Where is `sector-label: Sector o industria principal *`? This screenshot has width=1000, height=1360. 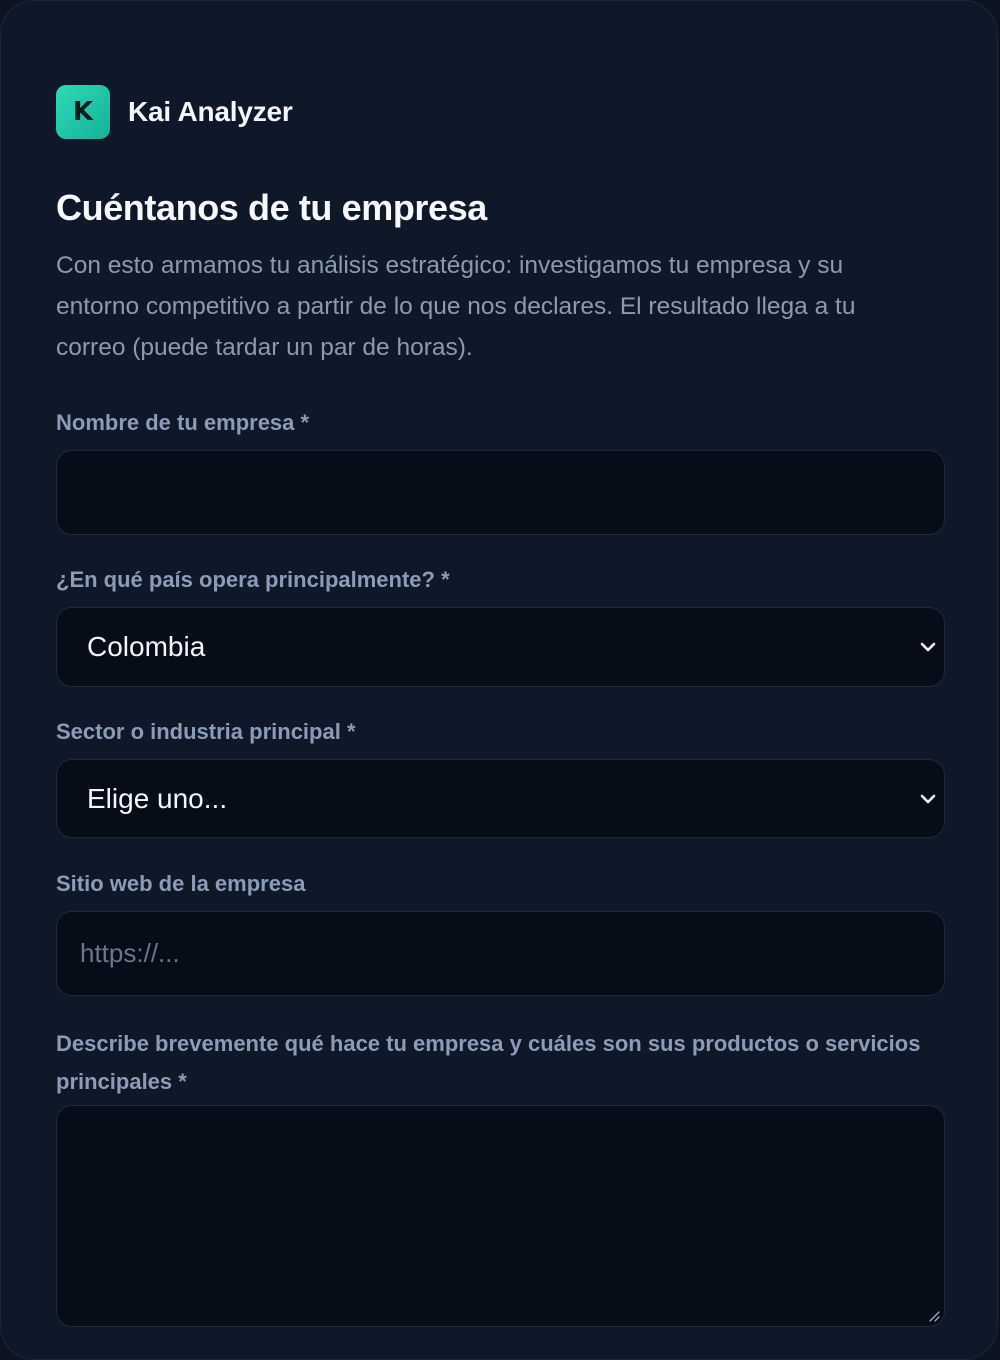 sector-label: Sector o industria principal * is located at coordinates (206, 731).